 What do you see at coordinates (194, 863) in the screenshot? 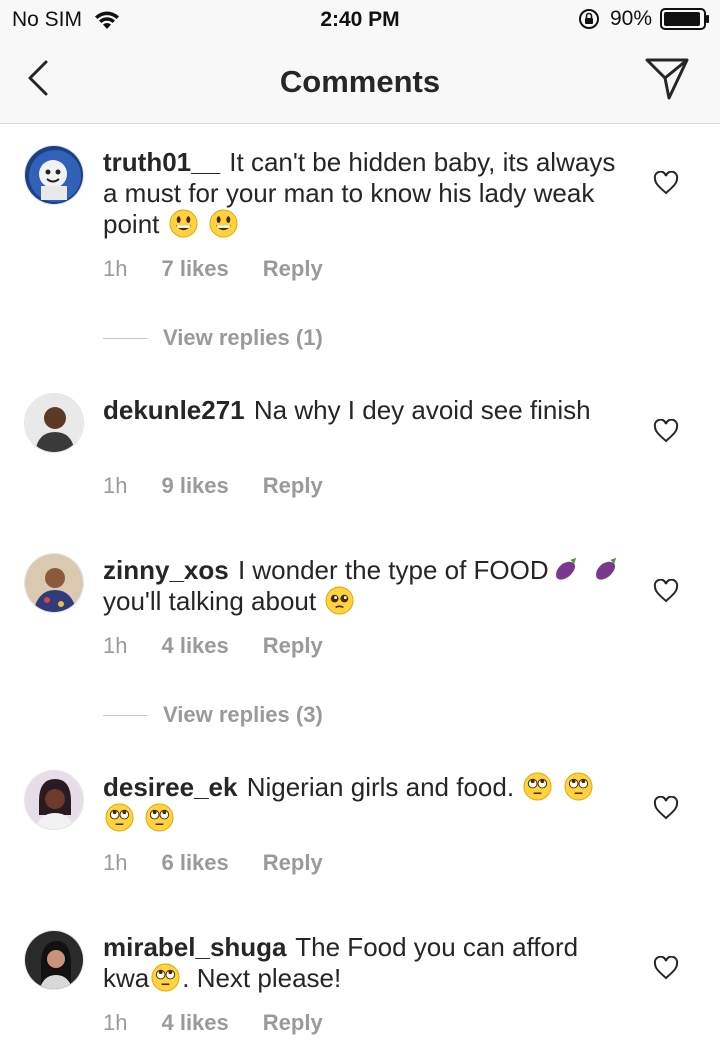
I see `likes-count: 6 likes` at bounding box center [194, 863].